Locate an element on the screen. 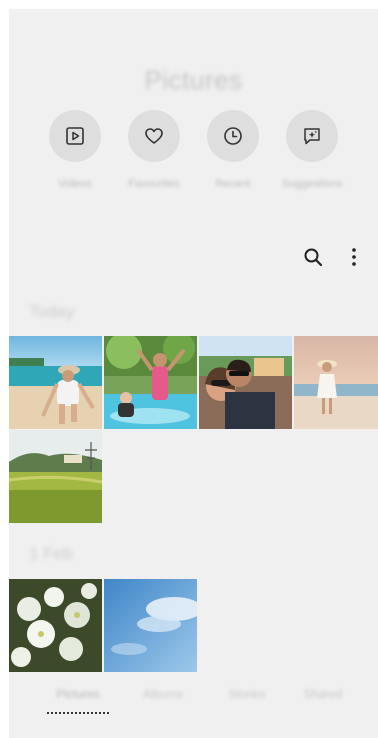 This screenshot has height=738, width=378. section-header-today: Today is located at coordinates (52, 311).